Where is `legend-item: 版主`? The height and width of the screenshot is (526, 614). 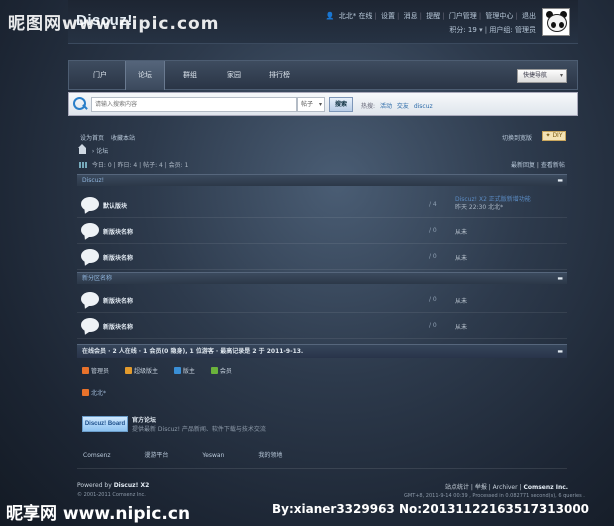 legend-item: 版主 is located at coordinates (184, 371).